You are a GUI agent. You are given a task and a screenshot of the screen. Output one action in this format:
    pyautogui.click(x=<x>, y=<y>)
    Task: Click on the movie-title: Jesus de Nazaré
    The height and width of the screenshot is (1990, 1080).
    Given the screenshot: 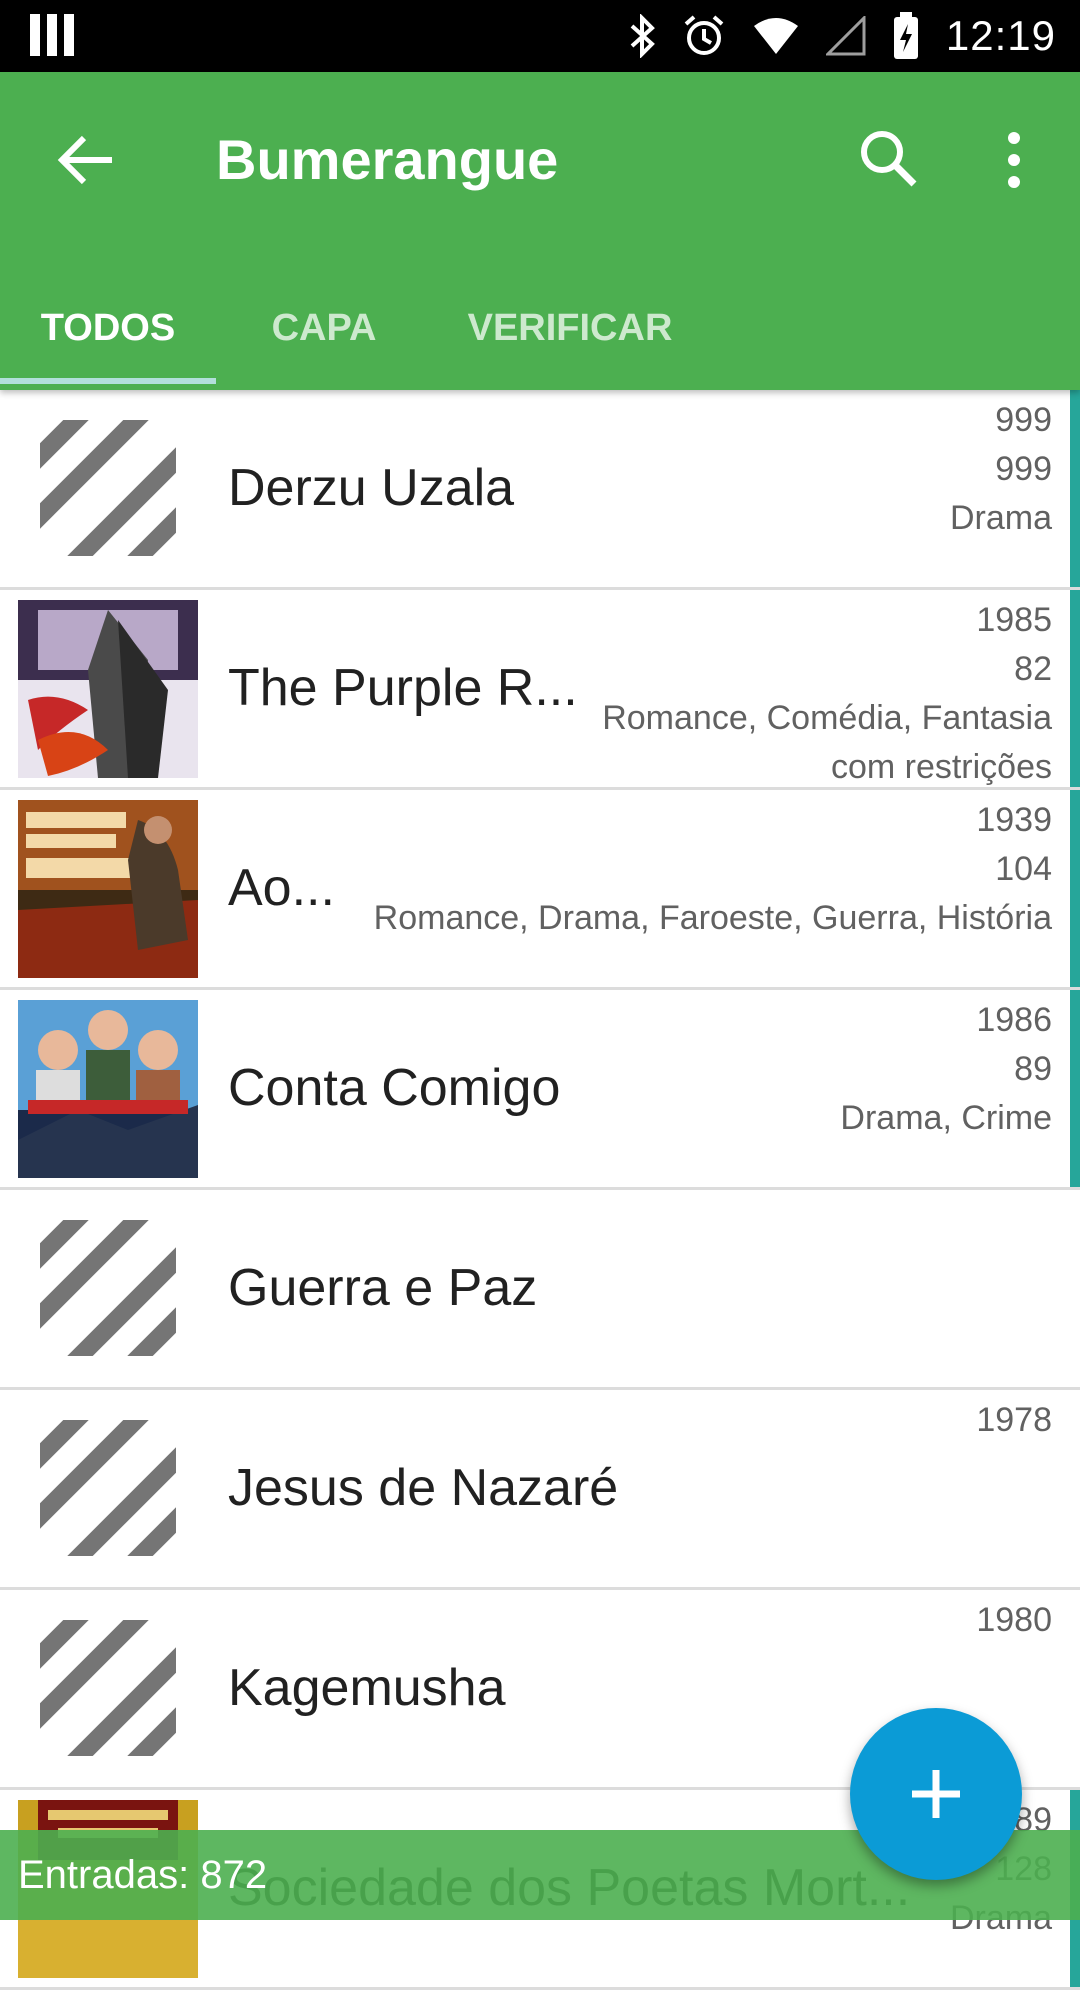 What is the action you would take?
    pyautogui.click(x=423, y=1488)
    